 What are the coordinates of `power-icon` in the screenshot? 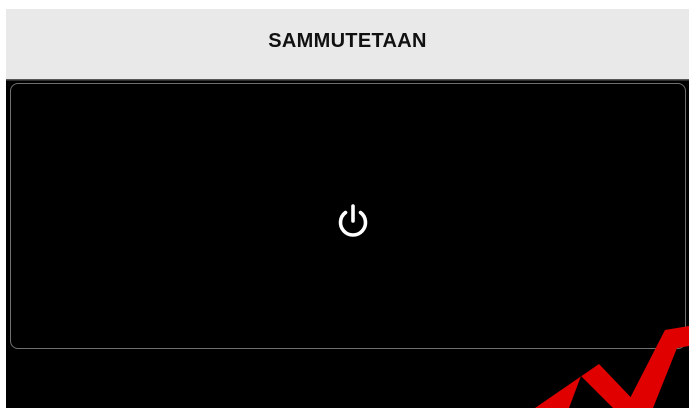 It's located at (353, 221).